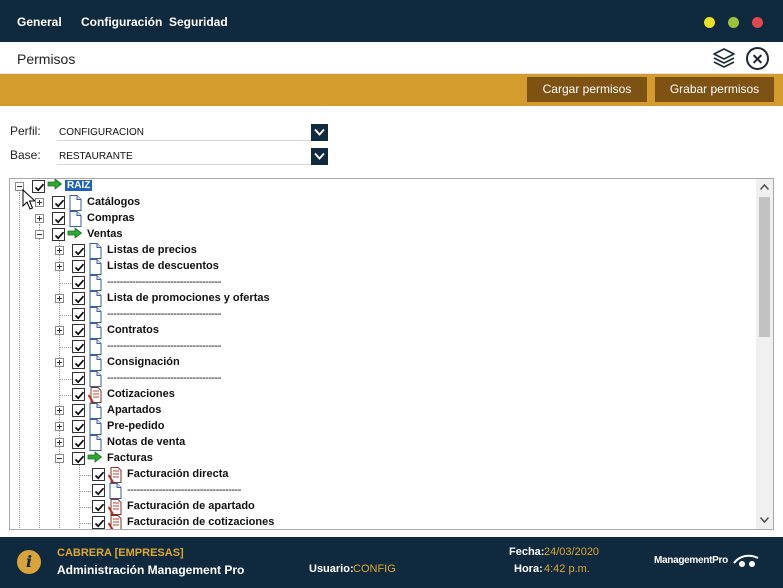 Image resolution: width=783 pixels, height=588 pixels. Describe the element at coordinates (39, 22) in the screenshot. I see `menu-general: General` at that location.